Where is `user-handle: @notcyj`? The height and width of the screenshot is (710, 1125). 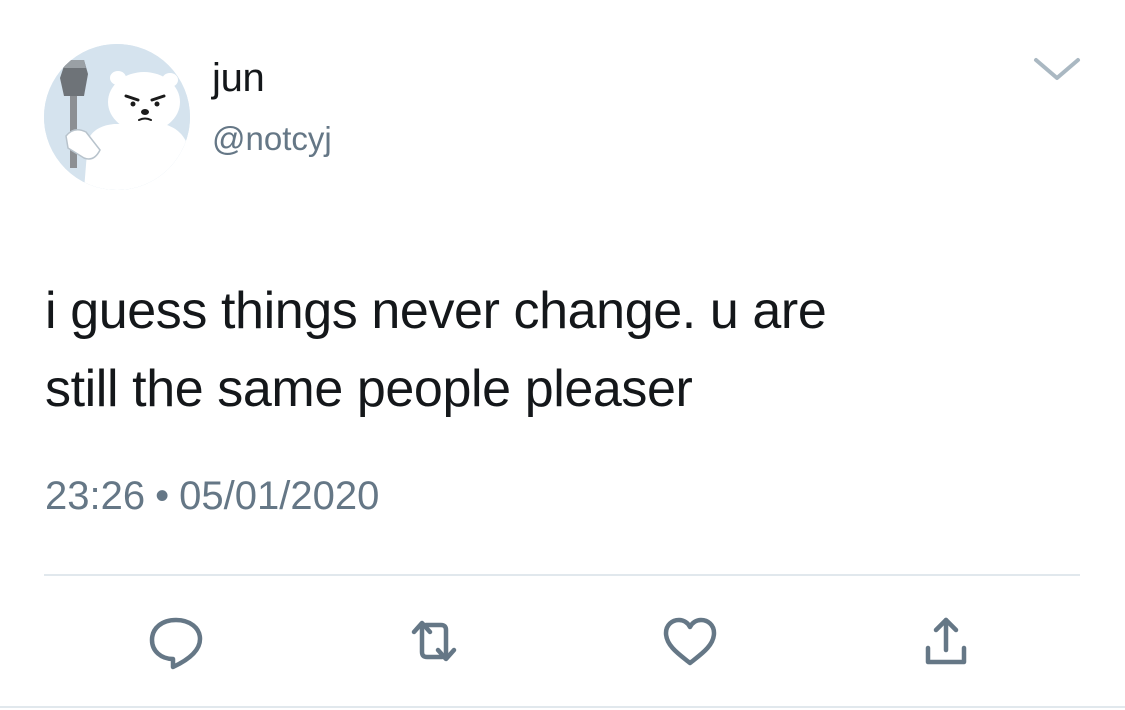
user-handle: @notcyj is located at coordinates (272, 139).